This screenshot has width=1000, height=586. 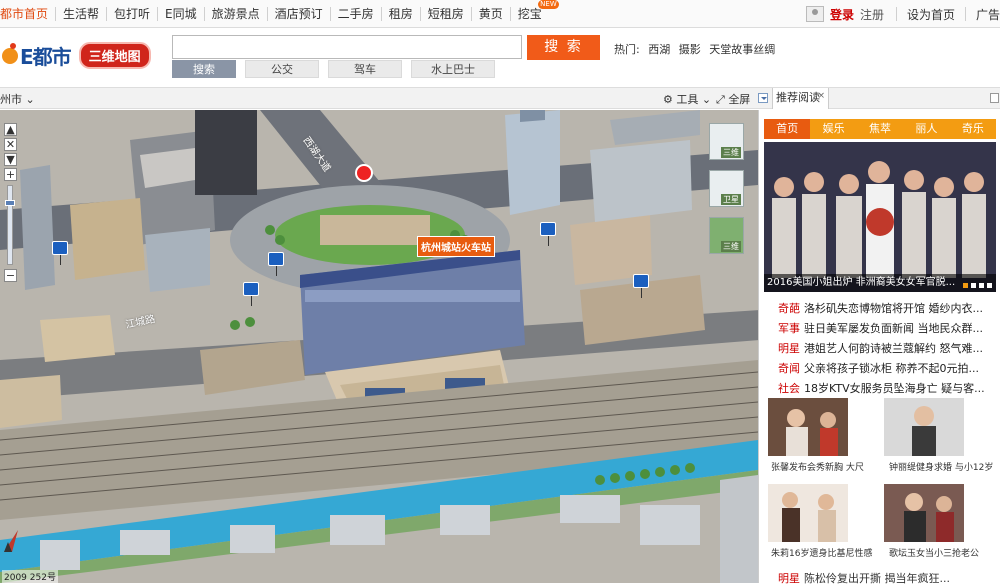 What do you see at coordinates (10, 53) in the screenshot?
I see `logo-mark-icon` at bounding box center [10, 53].